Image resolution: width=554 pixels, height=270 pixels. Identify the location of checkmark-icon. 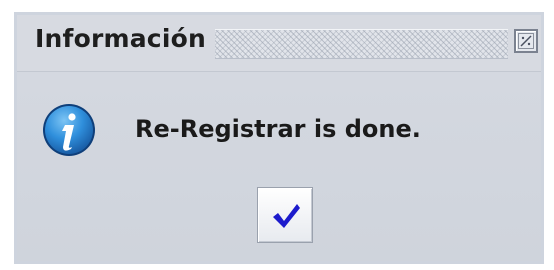
(286, 216).